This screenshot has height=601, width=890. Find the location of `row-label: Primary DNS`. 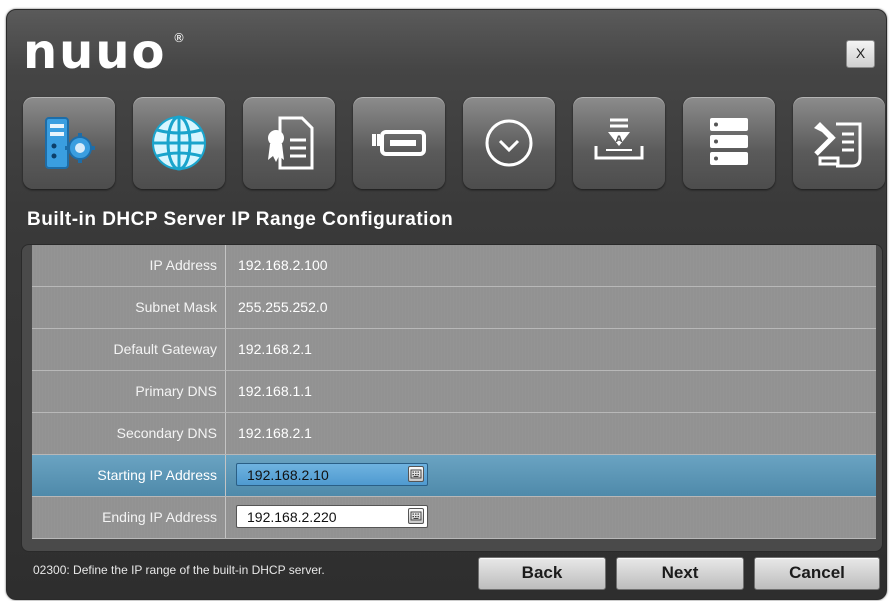

row-label: Primary DNS is located at coordinates (129, 391).